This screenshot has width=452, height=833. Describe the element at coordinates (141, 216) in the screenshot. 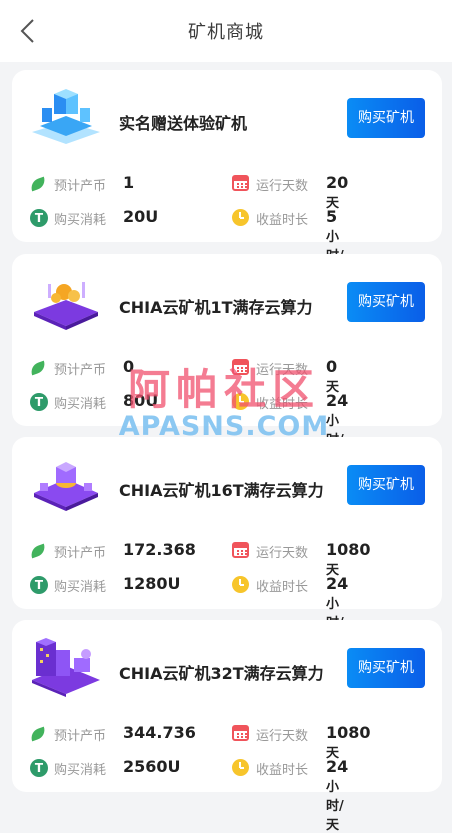

I see `cost-value: 20U` at that location.